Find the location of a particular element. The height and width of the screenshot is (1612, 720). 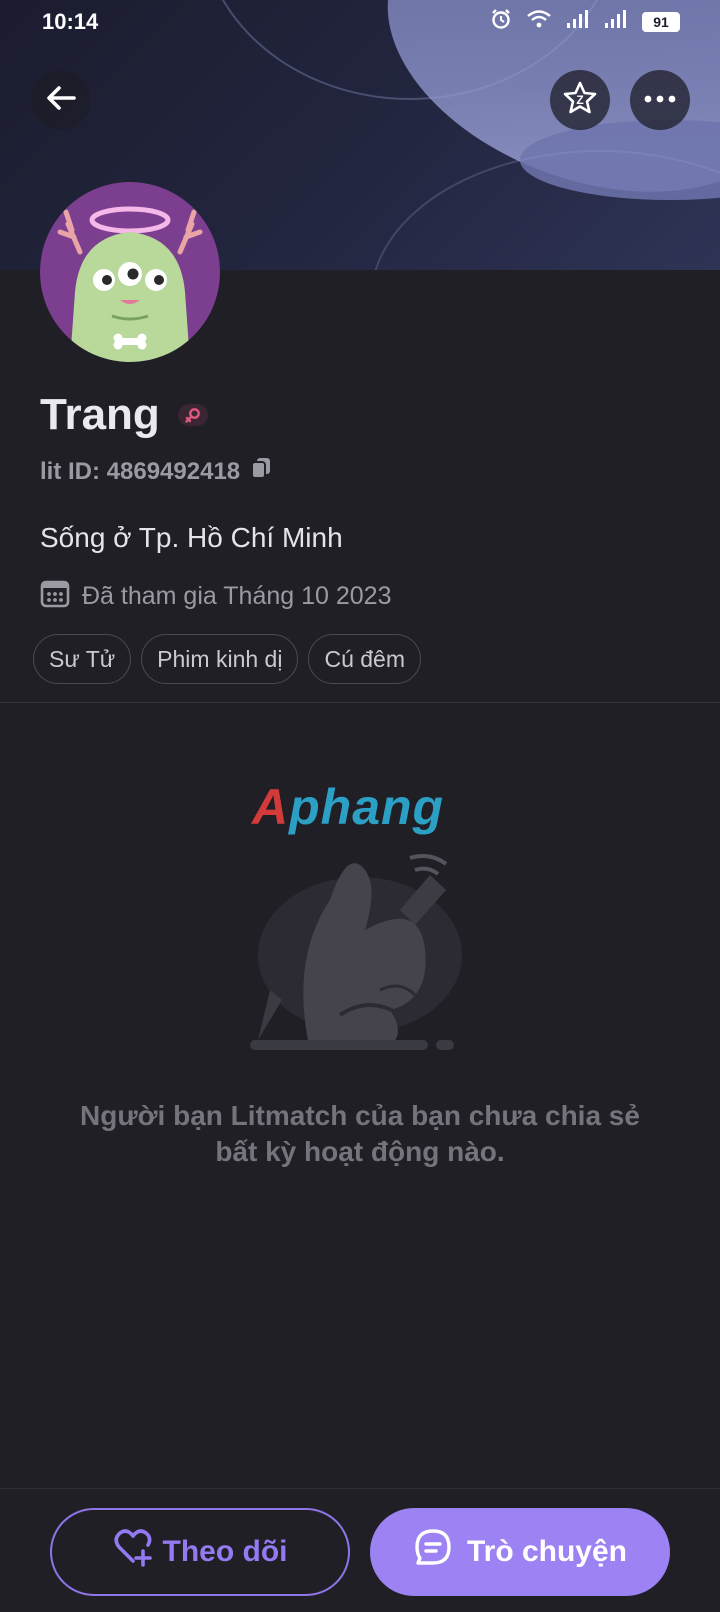

female-icon is located at coordinates (192, 415).